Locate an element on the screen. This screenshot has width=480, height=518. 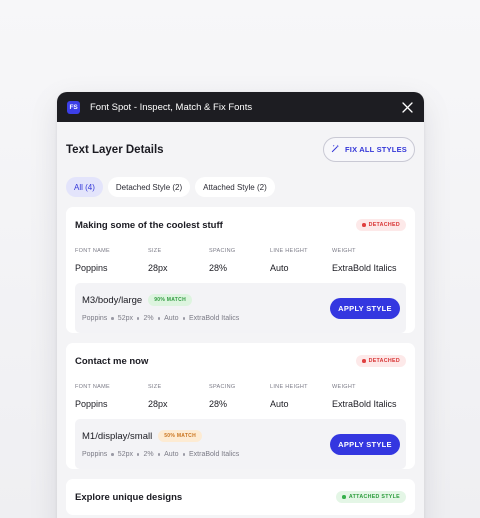
match-percent-badge: 50% MATCH is located at coordinates (180, 436).